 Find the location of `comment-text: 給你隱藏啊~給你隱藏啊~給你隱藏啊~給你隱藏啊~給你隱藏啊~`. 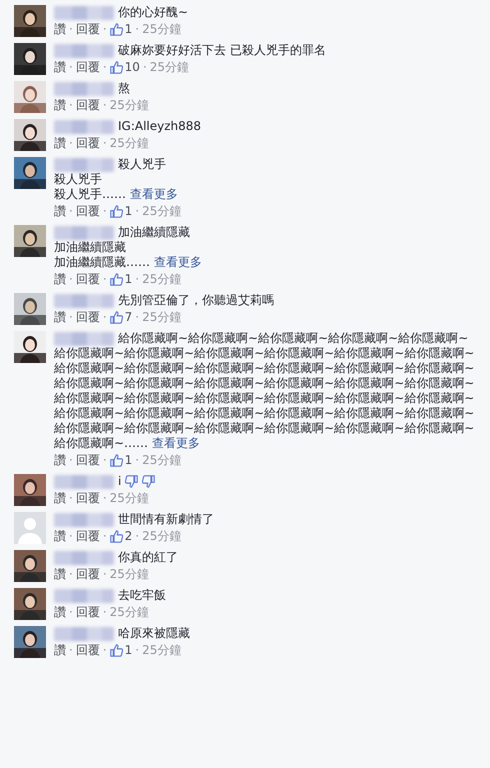

comment-text: 給你隱藏啊~給你隱藏啊~給你隱藏啊~給你隱藏啊~給你隱藏啊~ is located at coordinates (293, 338).